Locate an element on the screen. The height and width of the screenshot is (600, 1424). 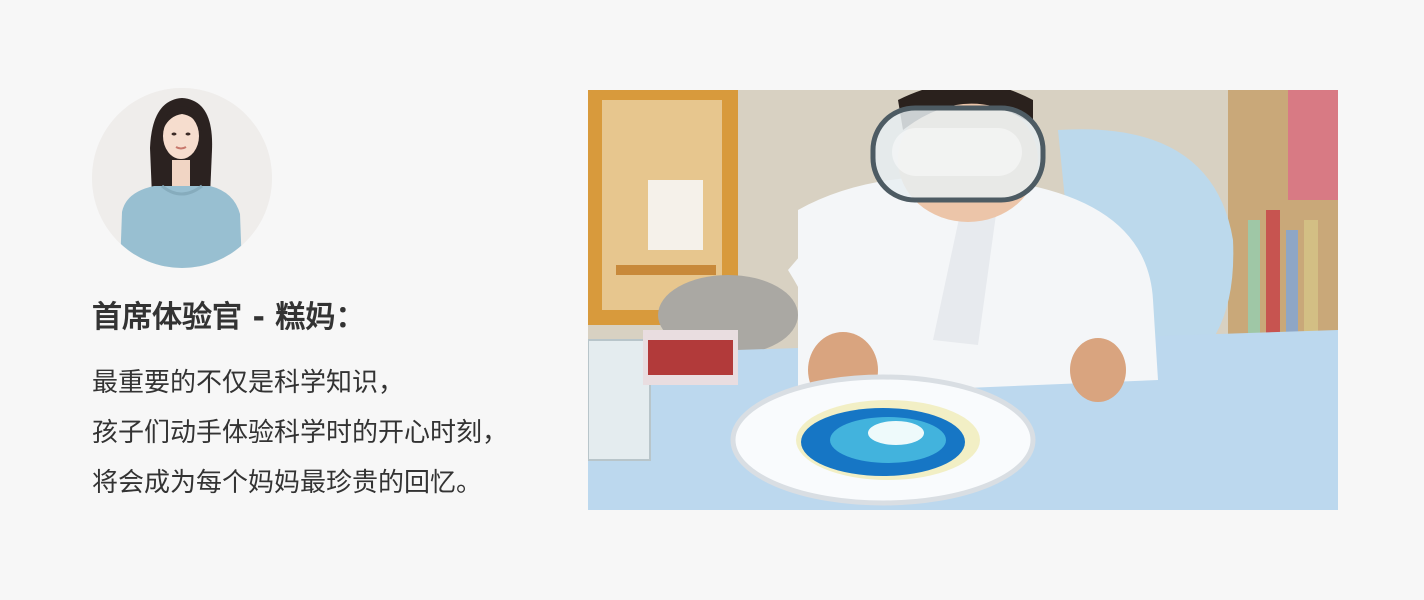
woman-portrait-illustration is located at coordinates (182, 178).